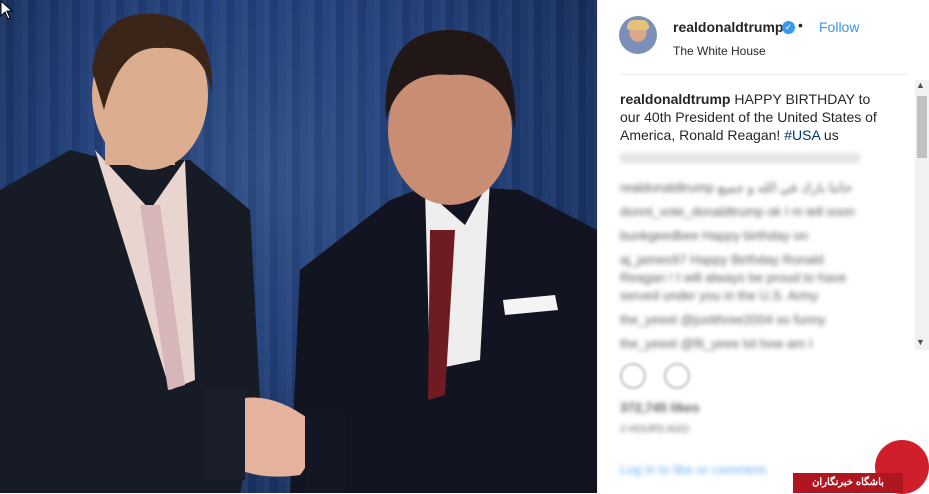  Describe the element at coordinates (839, 27) in the screenshot. I see `follow-button: Follow` at that location.